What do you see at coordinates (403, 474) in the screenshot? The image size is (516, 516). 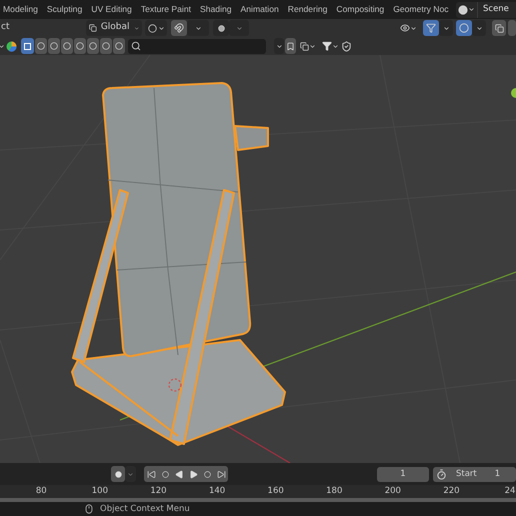 I see `current-frame-field: 1` at bounding box center [403, 474].